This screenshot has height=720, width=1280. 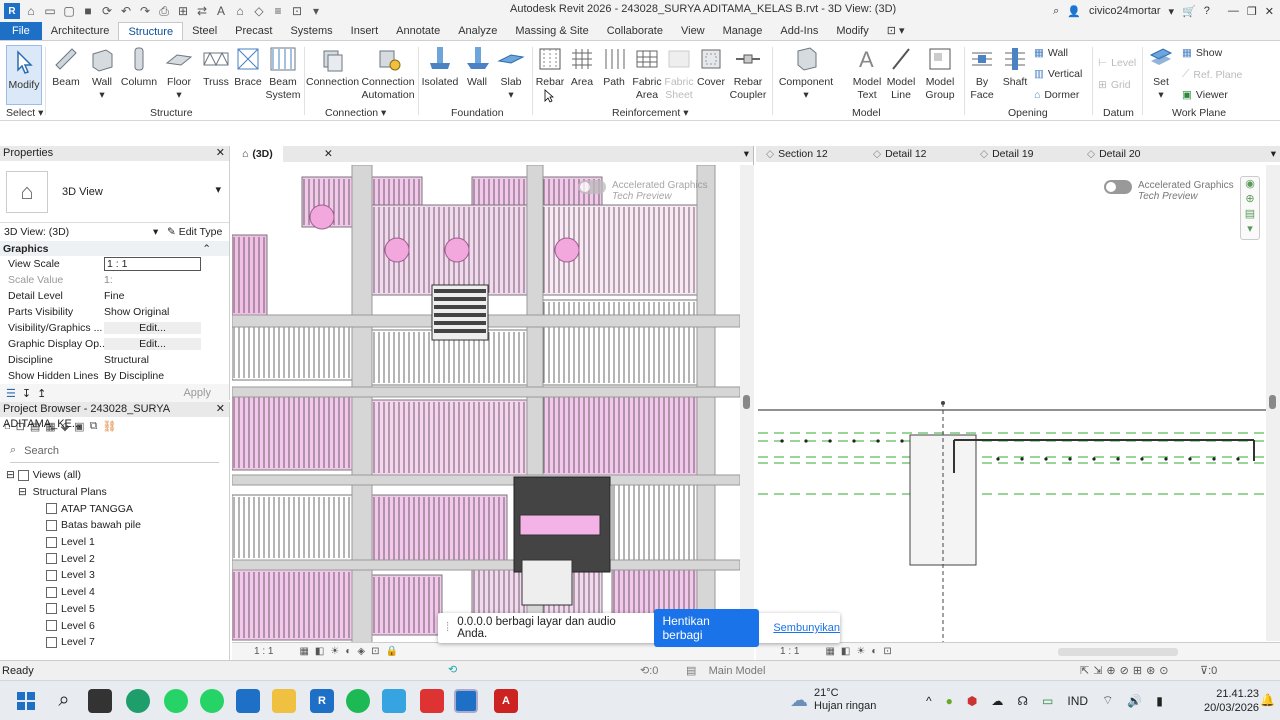 What do you see at coordinates (649, 670) in the screenshot?
I see `design-options-icon: ⟲:0` at bounding box center [649, 670].